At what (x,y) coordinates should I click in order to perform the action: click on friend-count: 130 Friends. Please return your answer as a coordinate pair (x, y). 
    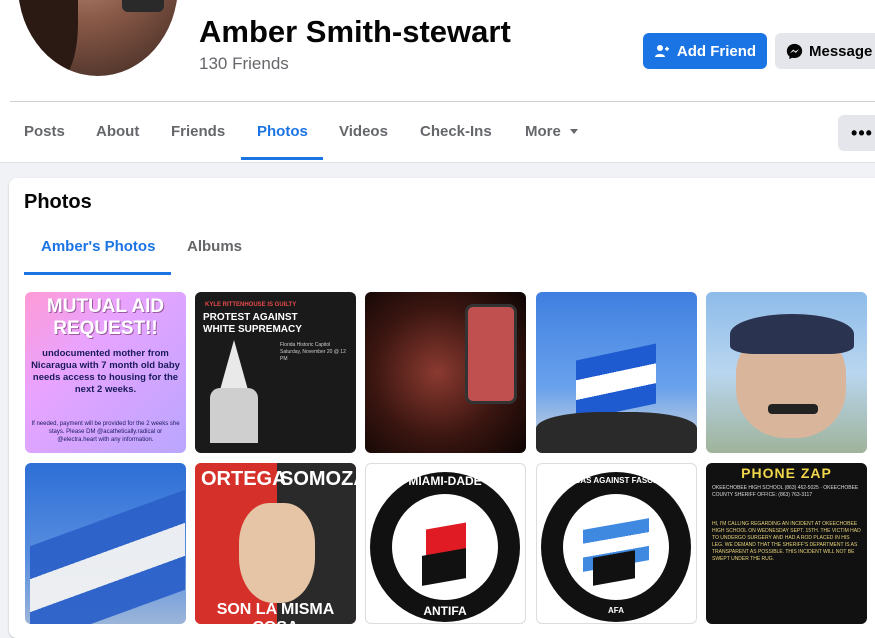
    Looking at the image, I should click on (244, 64).